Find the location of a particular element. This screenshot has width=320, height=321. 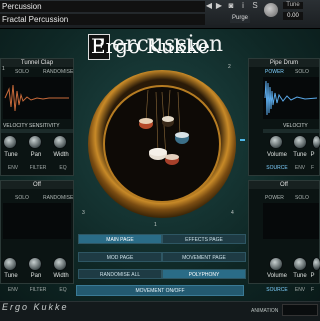

brand-logo: Ergo Kukke is located at coordinates (35, 307).